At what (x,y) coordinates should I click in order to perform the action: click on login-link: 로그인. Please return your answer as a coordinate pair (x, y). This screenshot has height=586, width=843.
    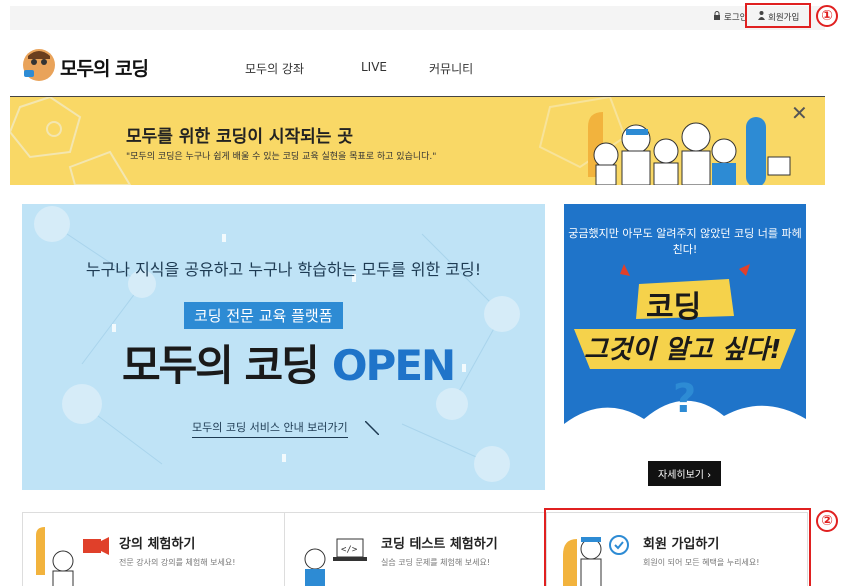
    Looking at the image, I should click on (730, 17).